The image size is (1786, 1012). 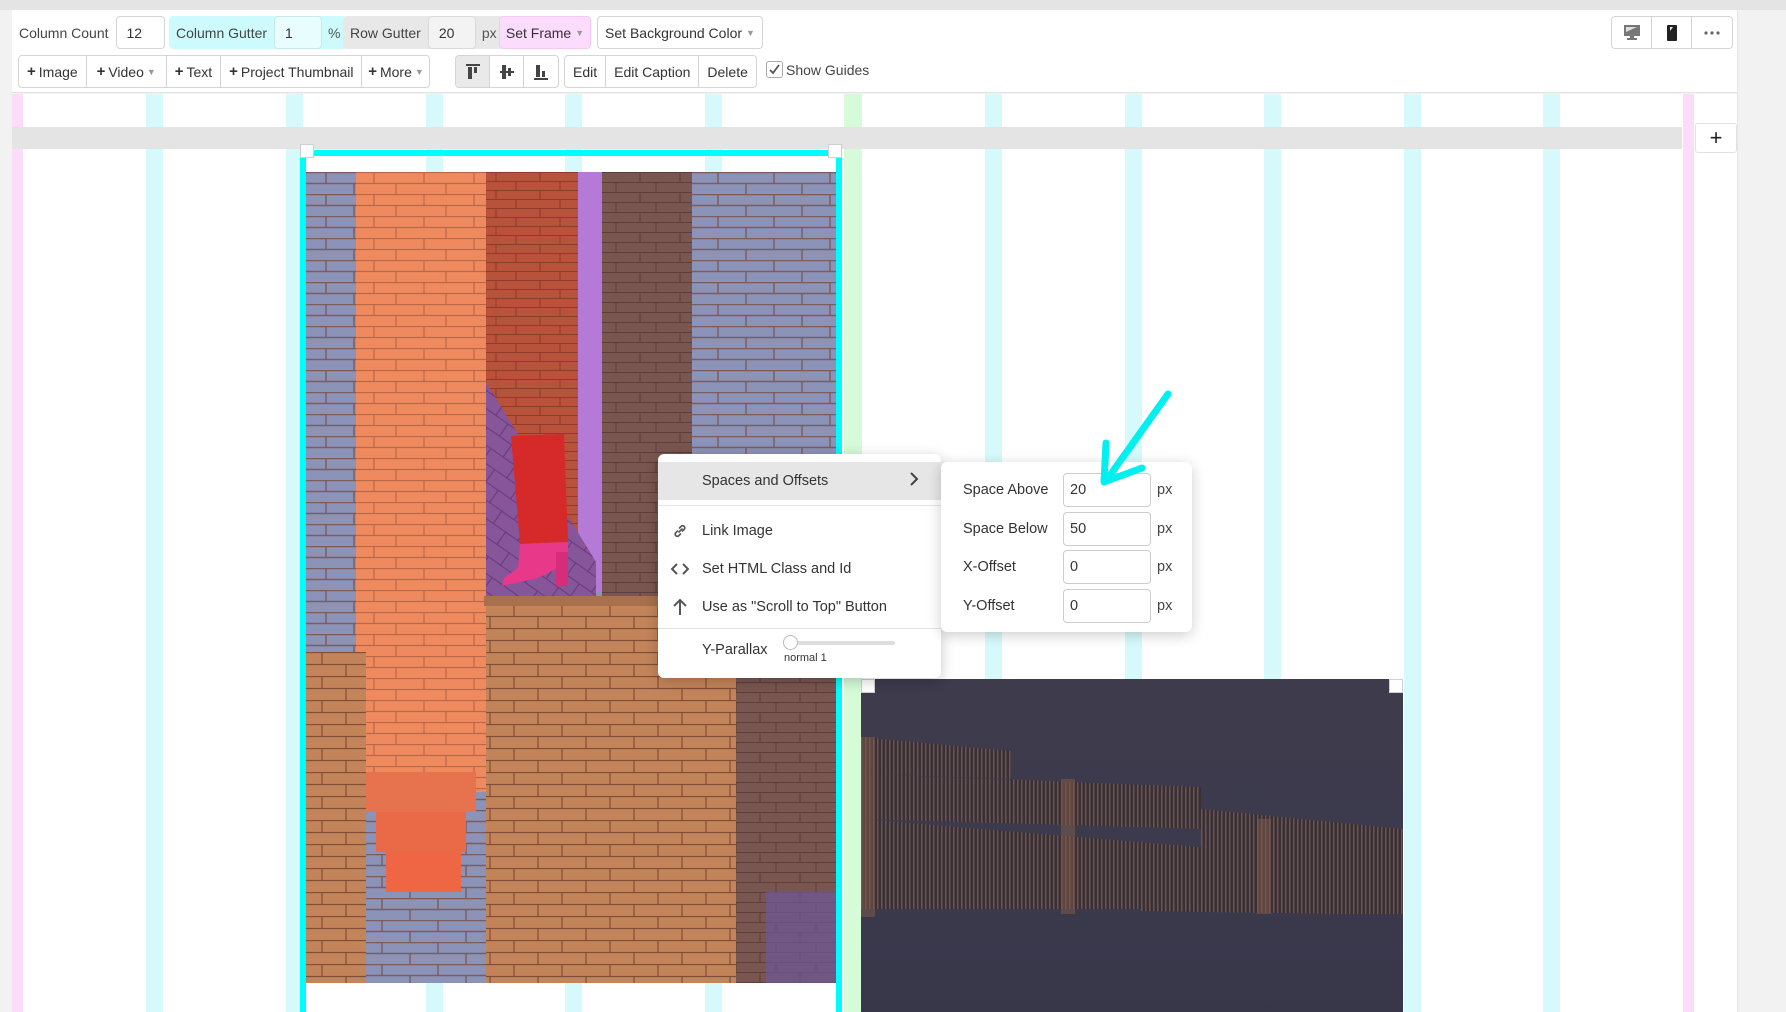 I want to click on space-above-label: Space Above, so click(x=1006, y=490).